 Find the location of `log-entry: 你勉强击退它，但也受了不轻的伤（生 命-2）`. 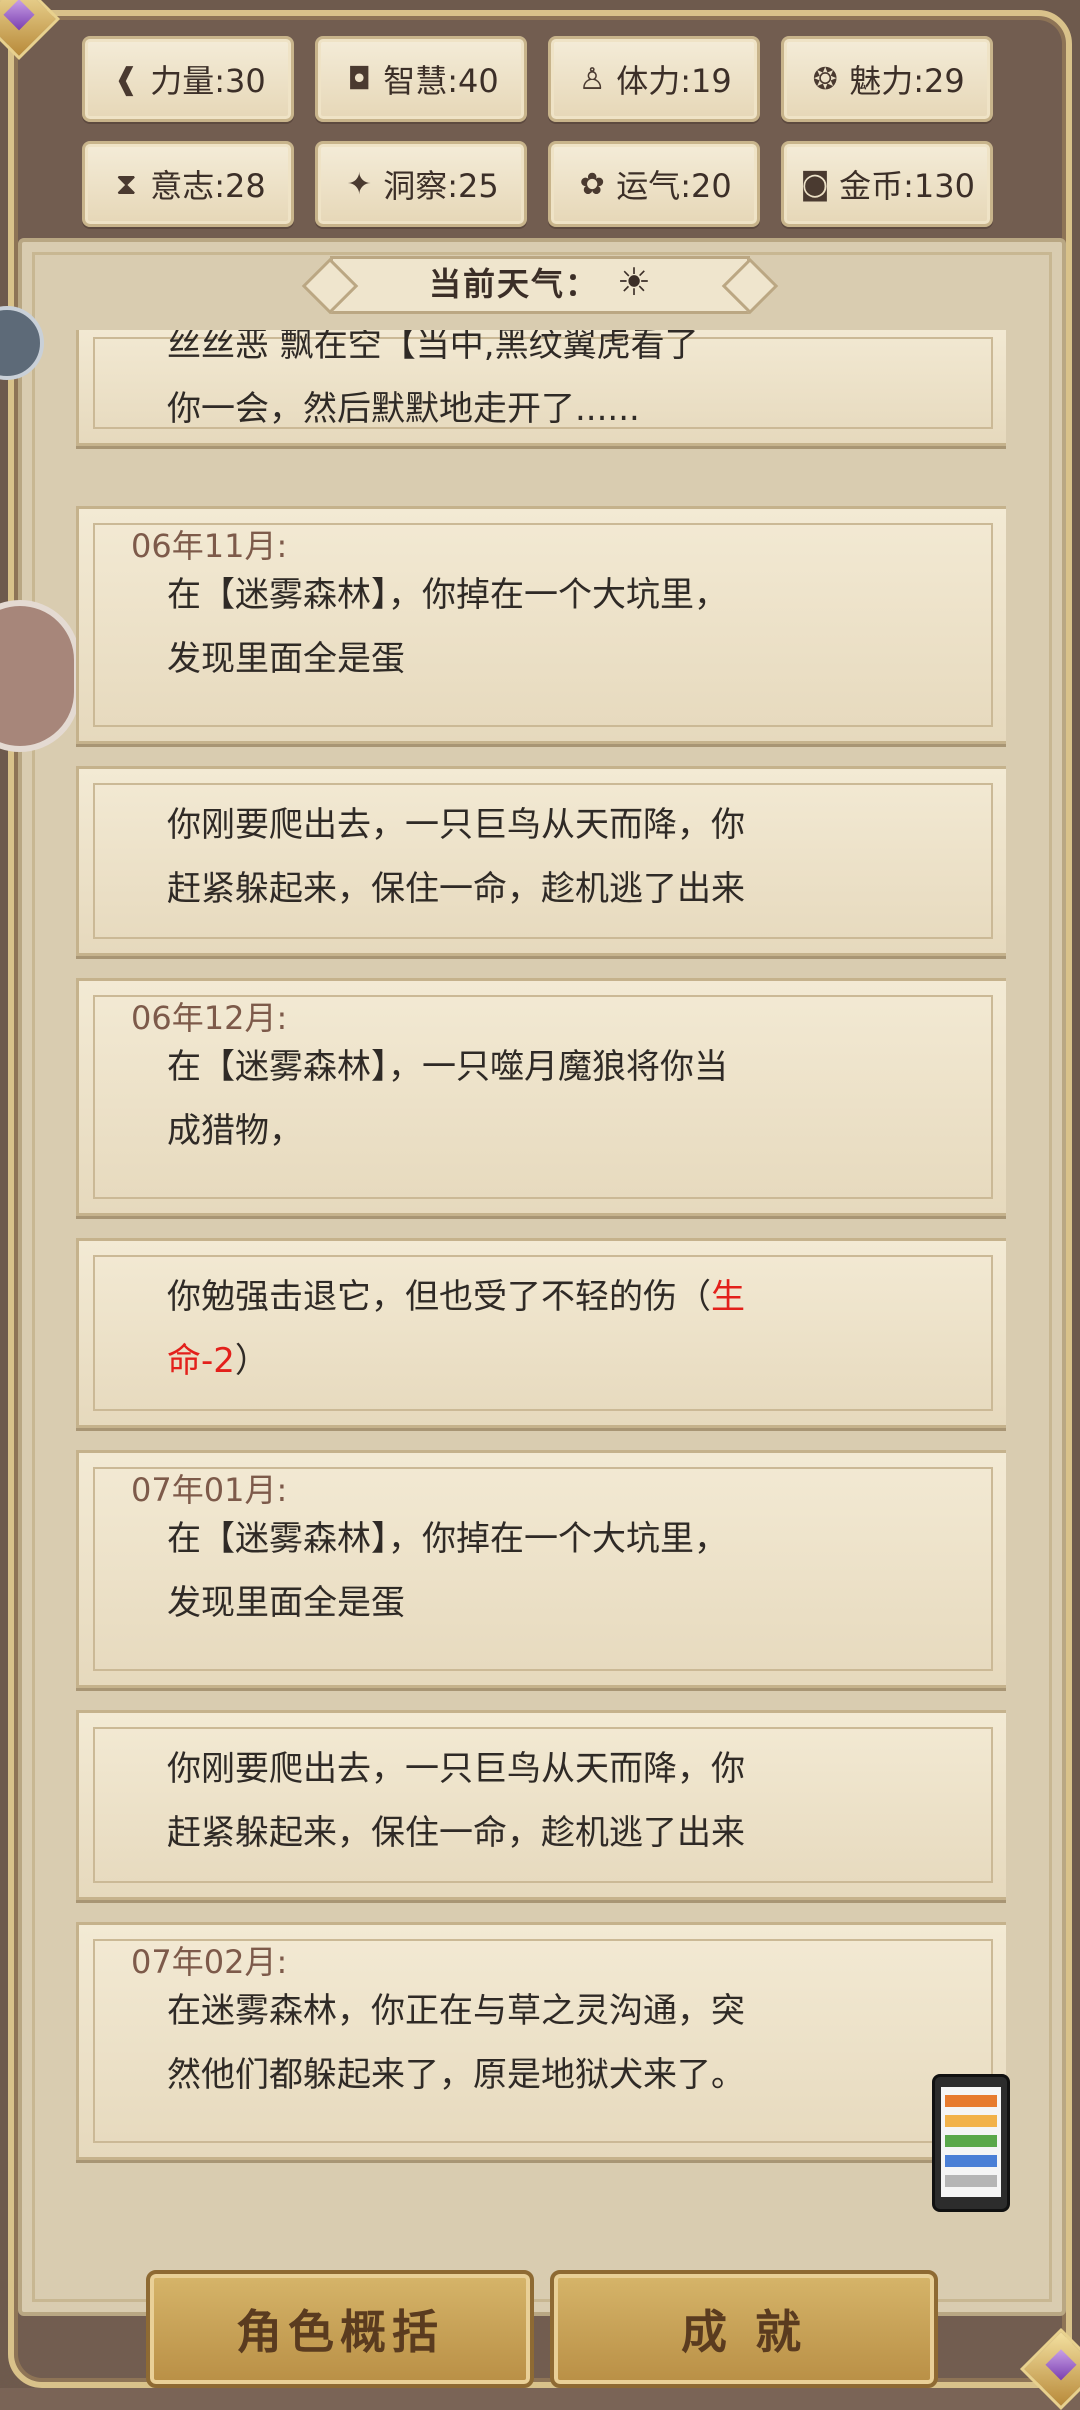

log-entry: 你勉强击退它，但也受了不轻的伤（生 命-2） is located at coordinates (541, 1333).